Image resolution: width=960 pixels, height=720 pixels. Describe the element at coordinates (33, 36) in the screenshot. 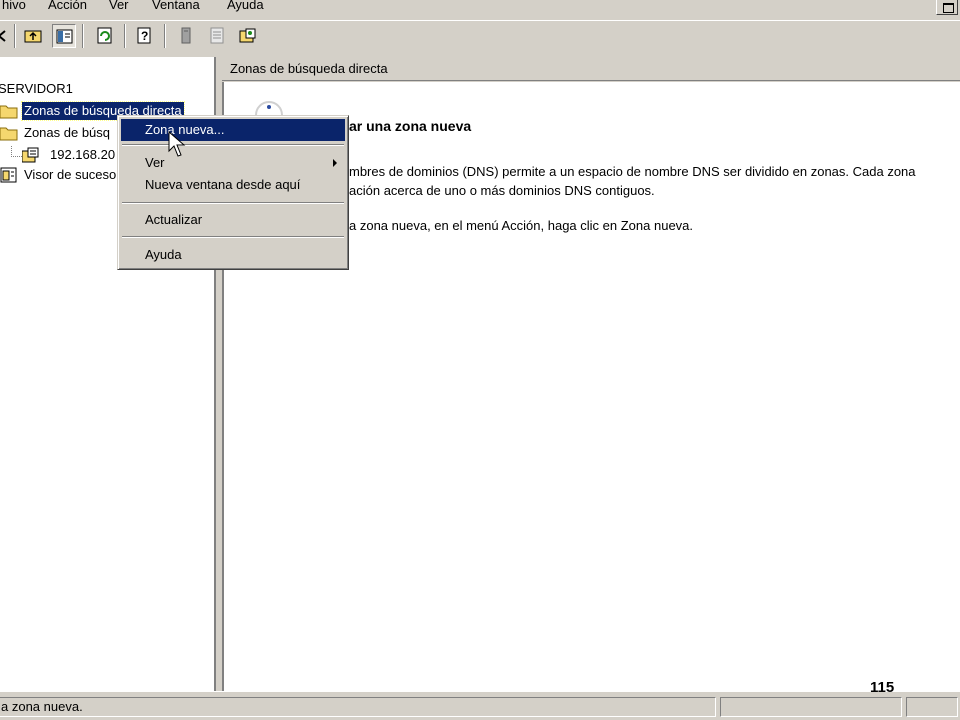

I see `up-folder-icon` at that location.